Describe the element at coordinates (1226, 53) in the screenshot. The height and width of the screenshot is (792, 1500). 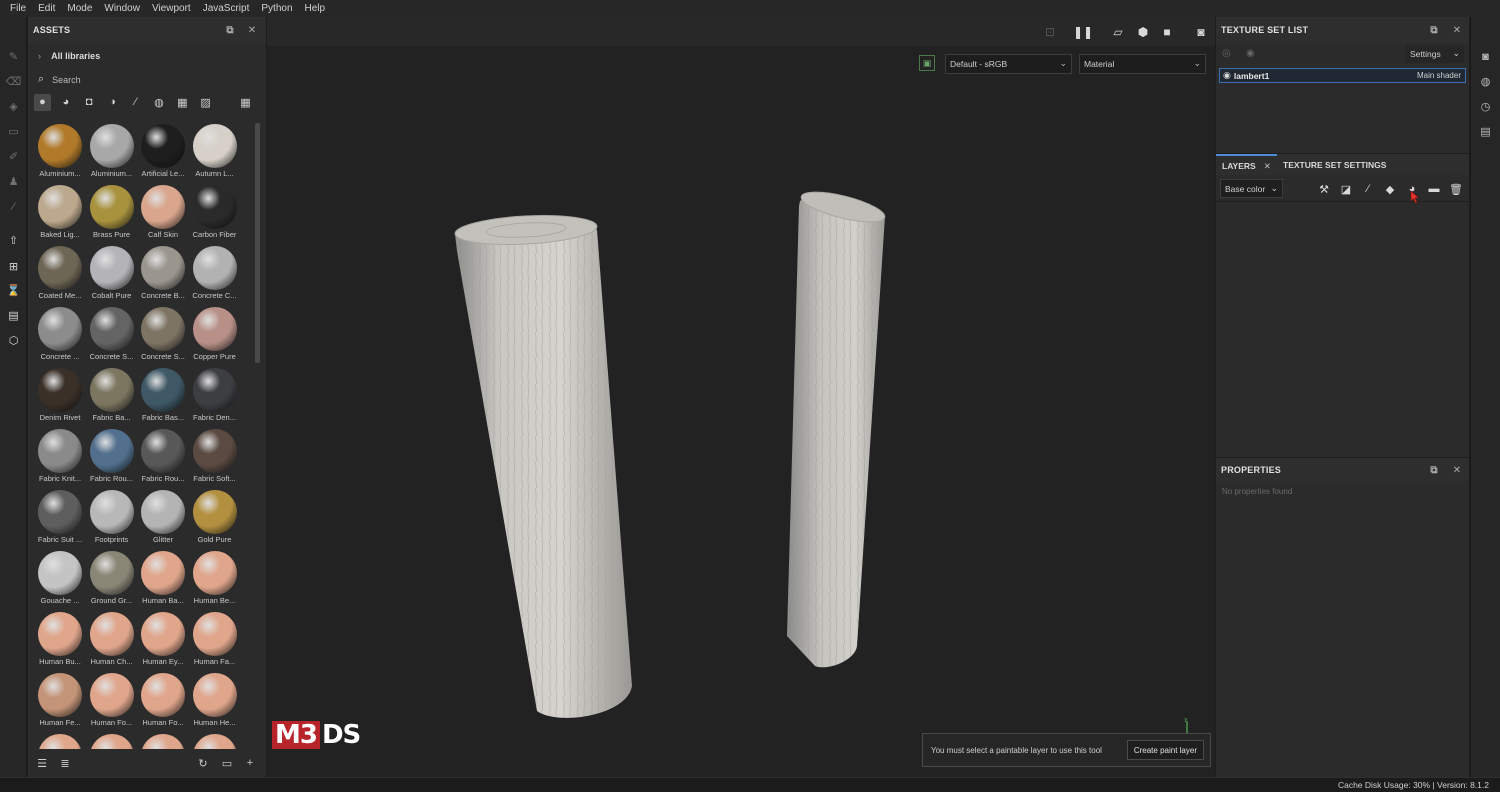
I see `solo-icon: ◎` at that location.